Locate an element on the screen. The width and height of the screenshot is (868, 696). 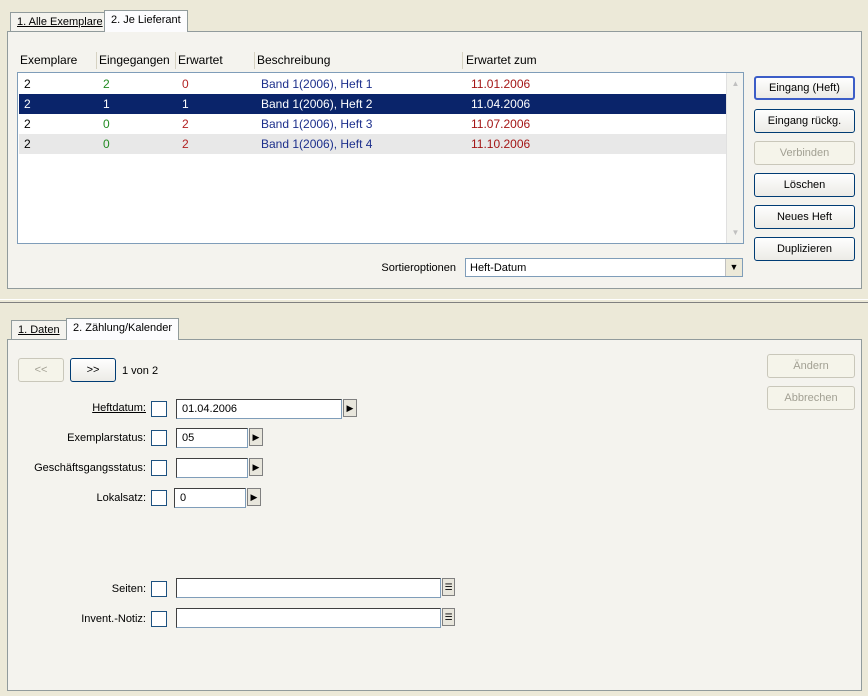
geschaeftsgang-label: Geschäftsgangsstatus: is located at coordinates (90, 468).